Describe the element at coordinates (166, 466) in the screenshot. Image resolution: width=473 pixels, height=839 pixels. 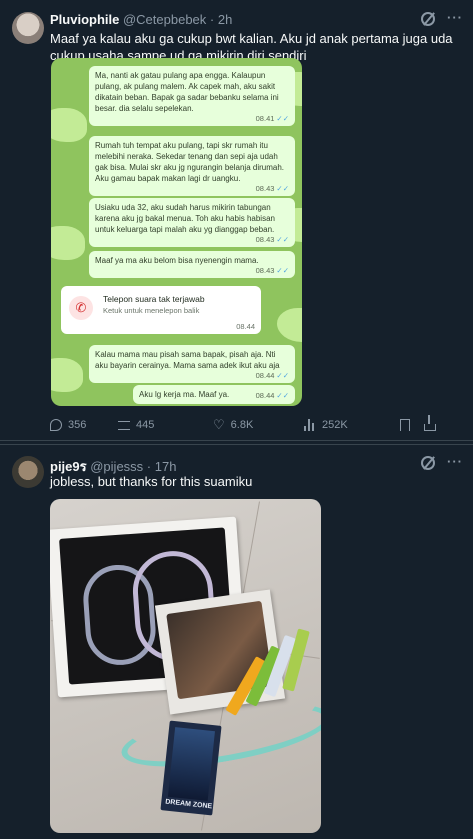
I see `tweet-time: 17h` at that location.